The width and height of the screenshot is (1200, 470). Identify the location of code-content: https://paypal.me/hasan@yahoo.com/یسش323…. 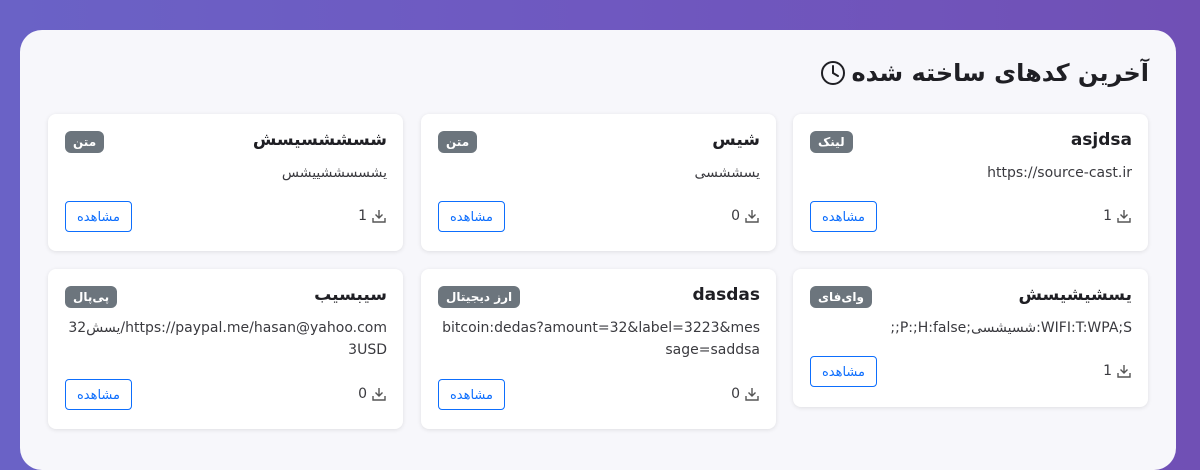
(227, 339).